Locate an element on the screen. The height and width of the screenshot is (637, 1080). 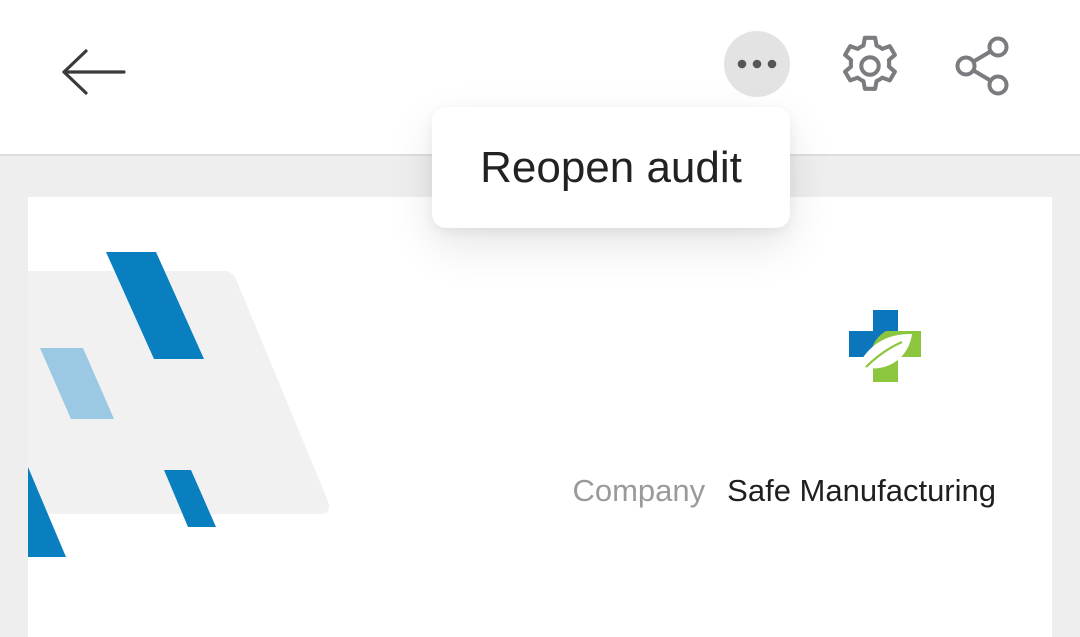
more-options-menu: Reopen audit is located at coordinates (611, 167).